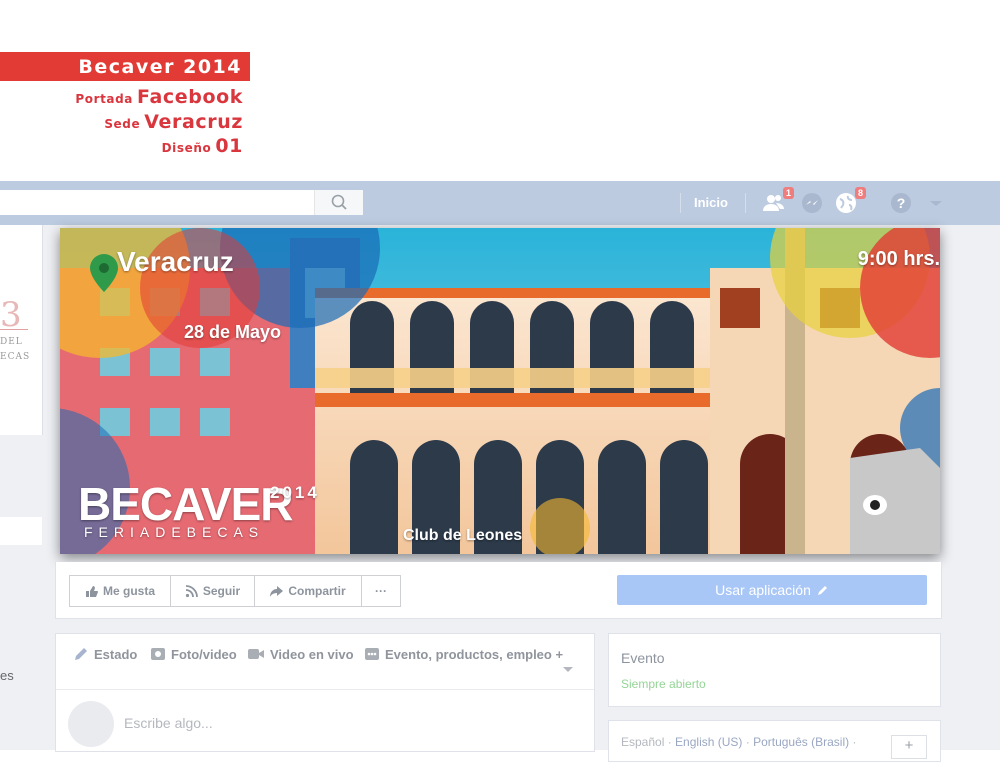  I want to click on search-button, so click(338, 202).